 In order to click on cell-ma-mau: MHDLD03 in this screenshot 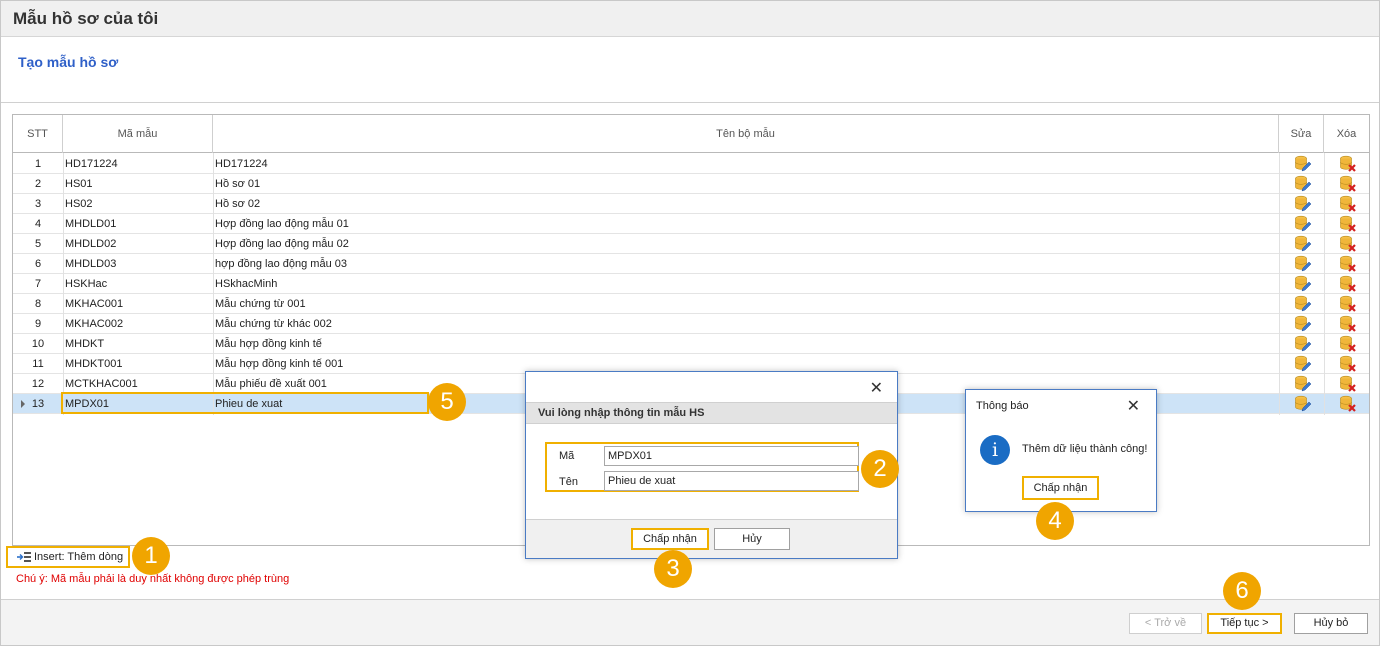, I will do `click(139, 264)`.